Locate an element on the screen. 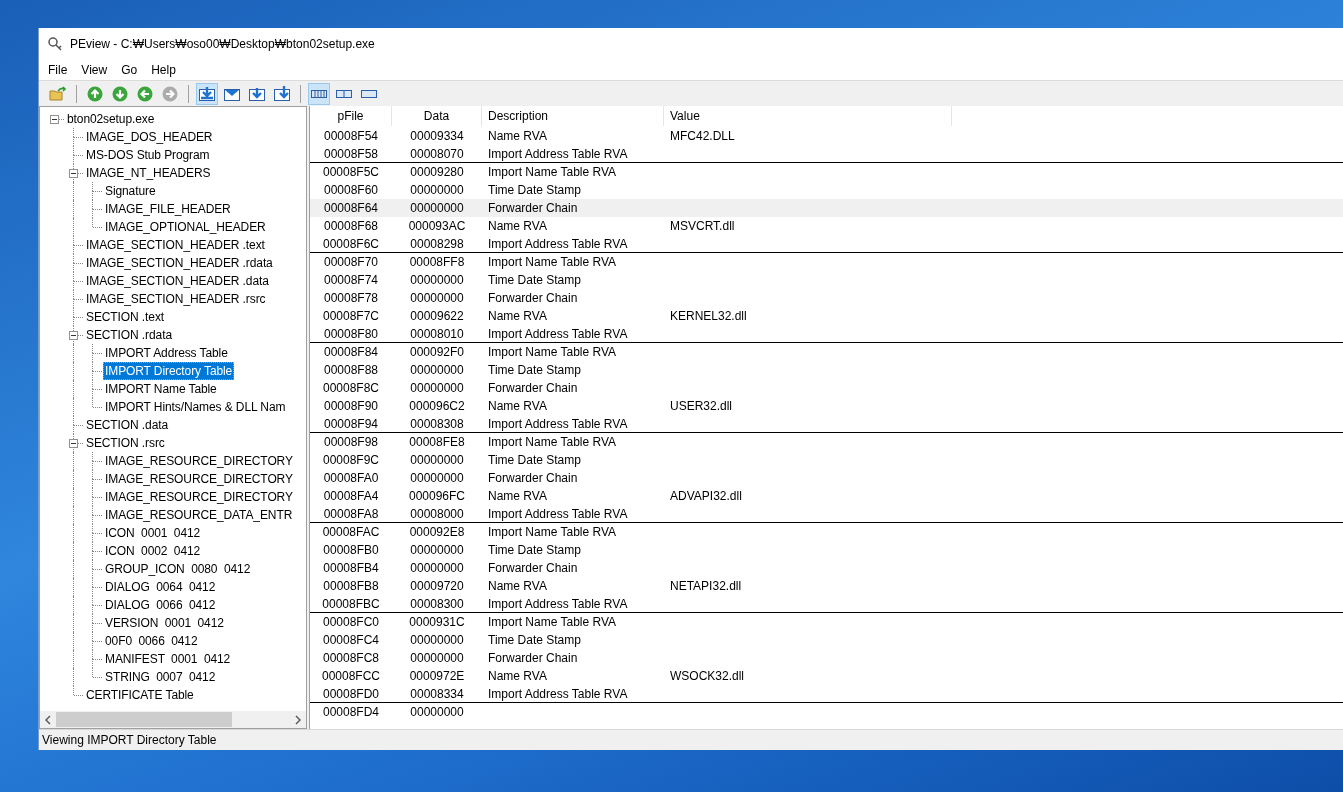 Image resolution: width=1343 pixels, height=792 pixels. table-cell-text: 00008F5C is located at coordinates (350, 172).